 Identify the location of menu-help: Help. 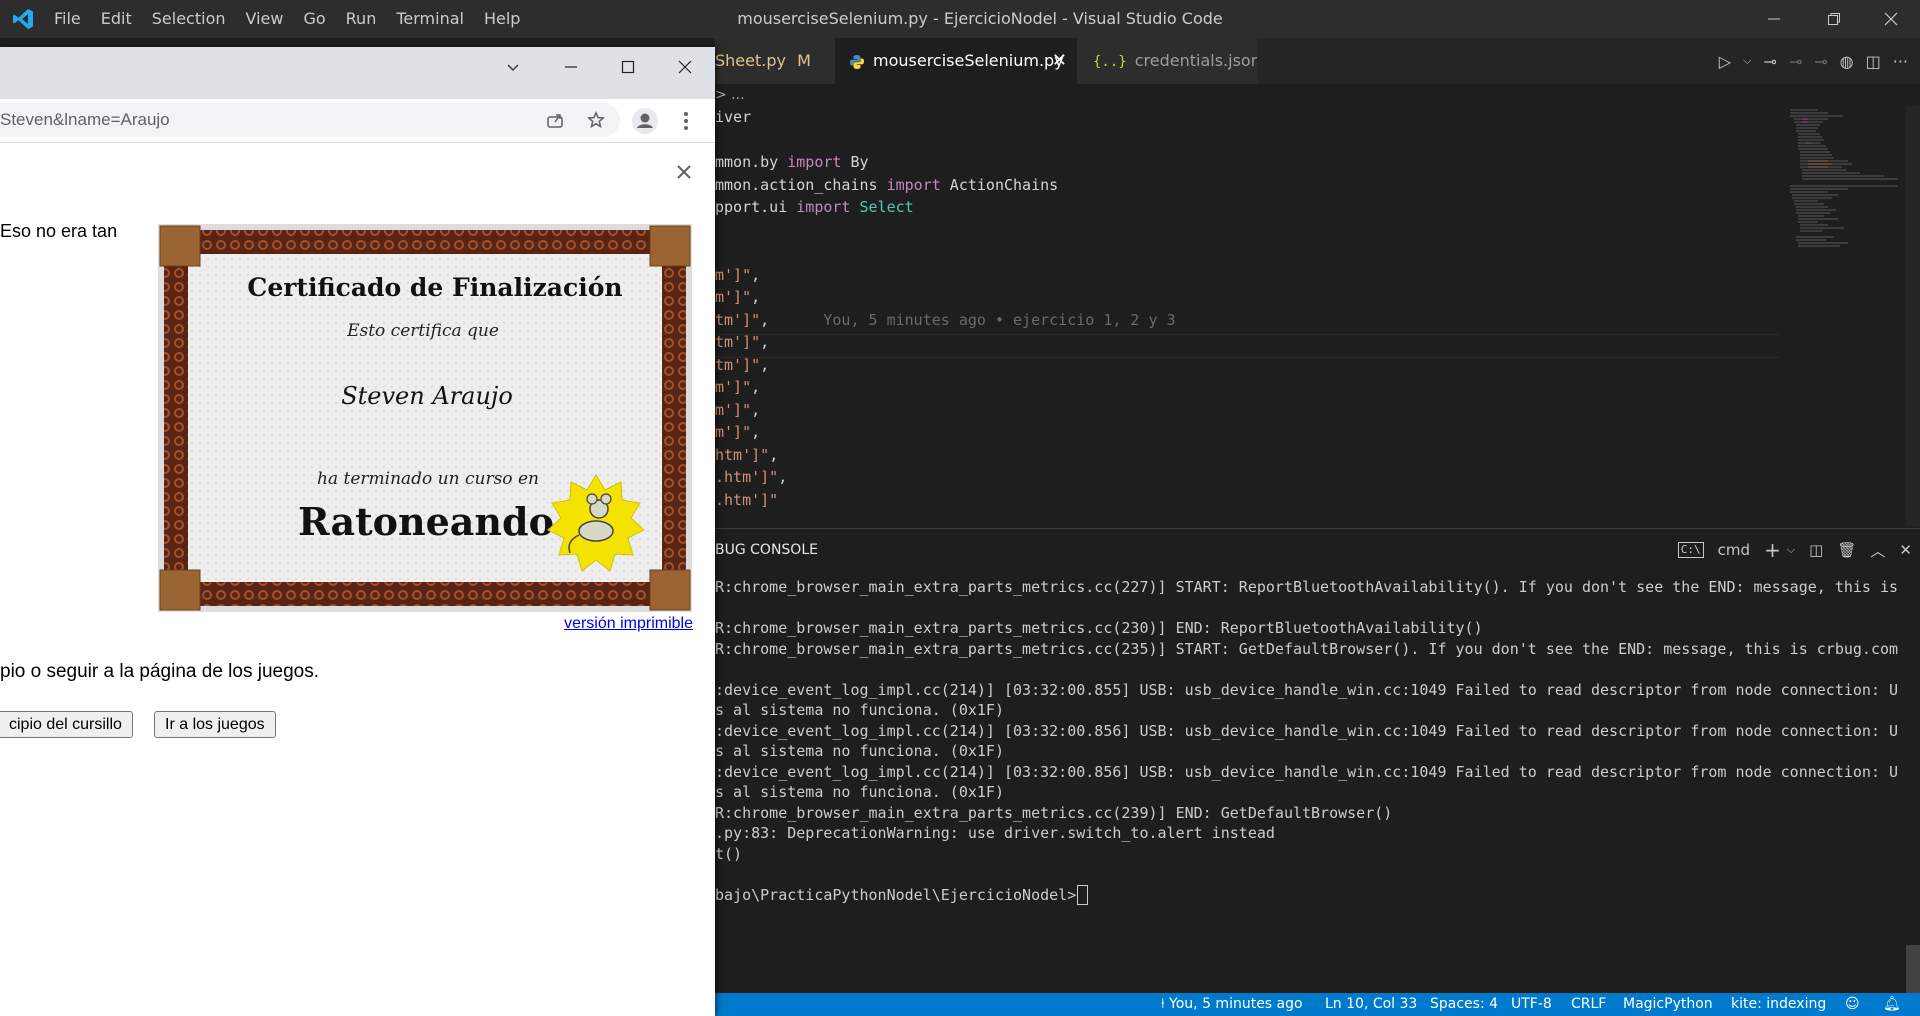
(502, 19).